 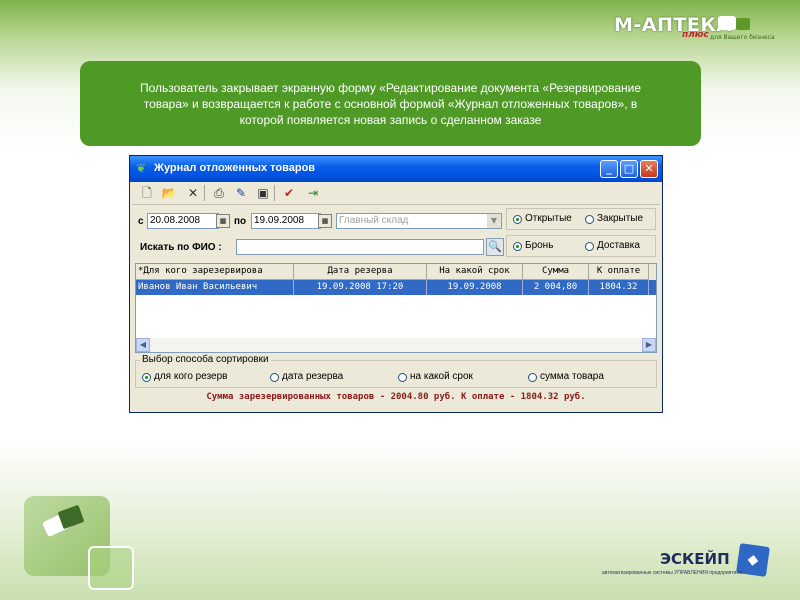 What do you see at coordinates (240, 221) in the screenshot?
I see `to-label: по` at bounding box center [240, 221].